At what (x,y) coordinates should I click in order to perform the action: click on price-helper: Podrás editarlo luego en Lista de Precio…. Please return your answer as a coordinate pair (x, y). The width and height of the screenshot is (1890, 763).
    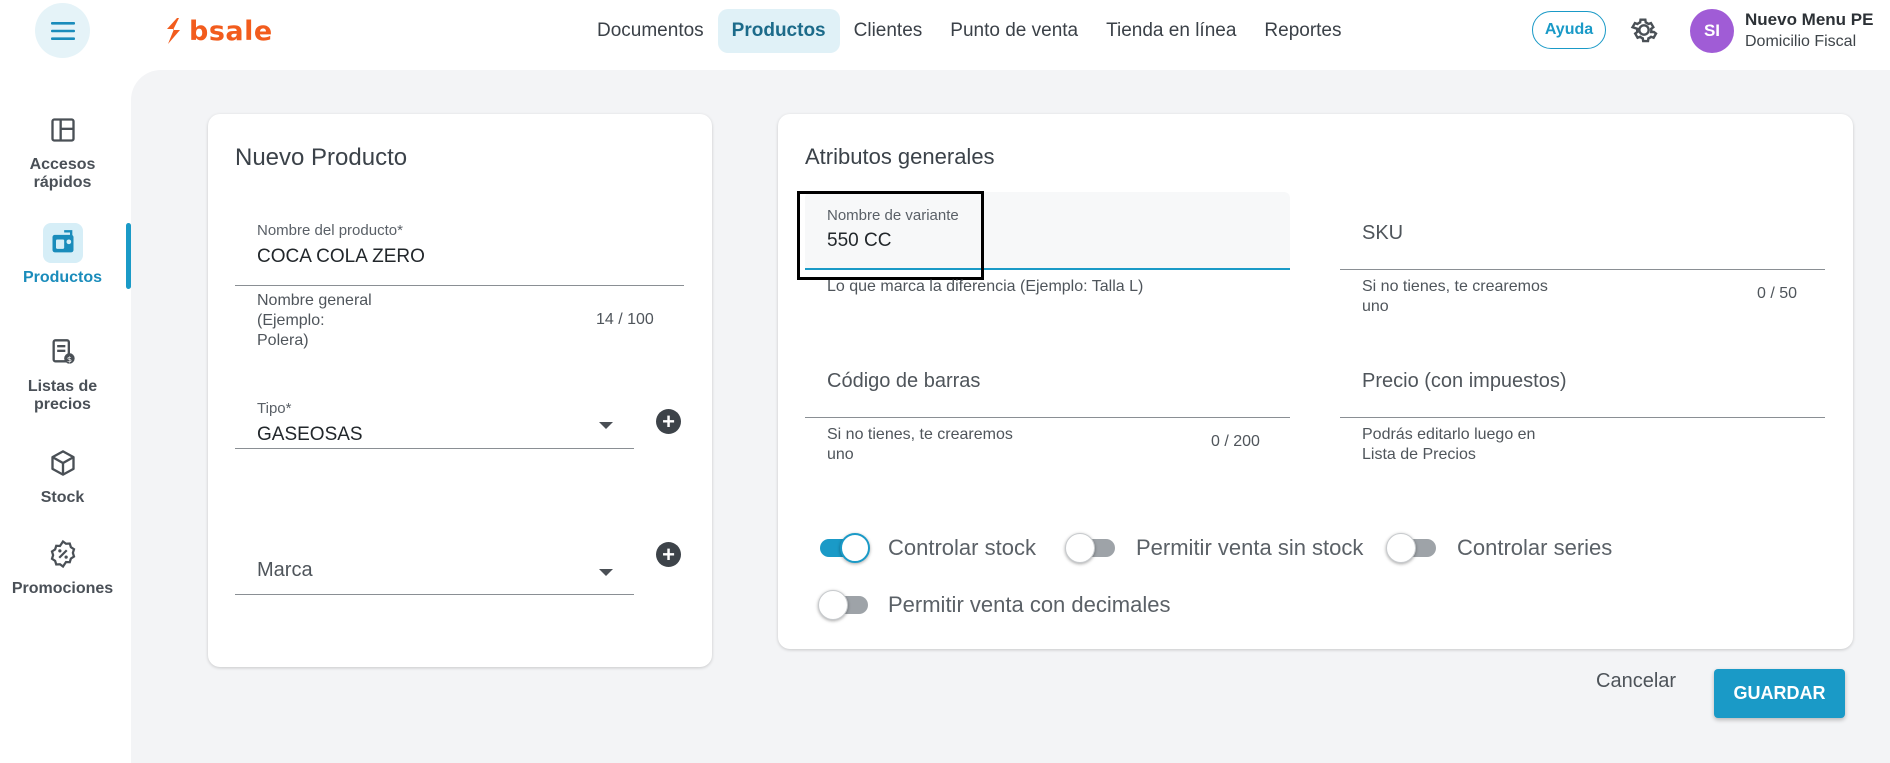
    Looking at the image, I should click on (1448, 445).